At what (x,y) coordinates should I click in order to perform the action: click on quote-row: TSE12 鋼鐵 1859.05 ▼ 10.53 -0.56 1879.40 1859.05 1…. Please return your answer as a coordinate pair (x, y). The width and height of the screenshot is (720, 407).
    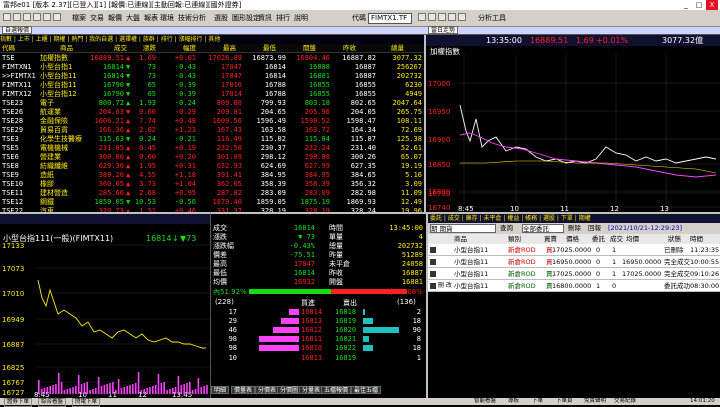
    Looking at the image, I should click on (212, 202).